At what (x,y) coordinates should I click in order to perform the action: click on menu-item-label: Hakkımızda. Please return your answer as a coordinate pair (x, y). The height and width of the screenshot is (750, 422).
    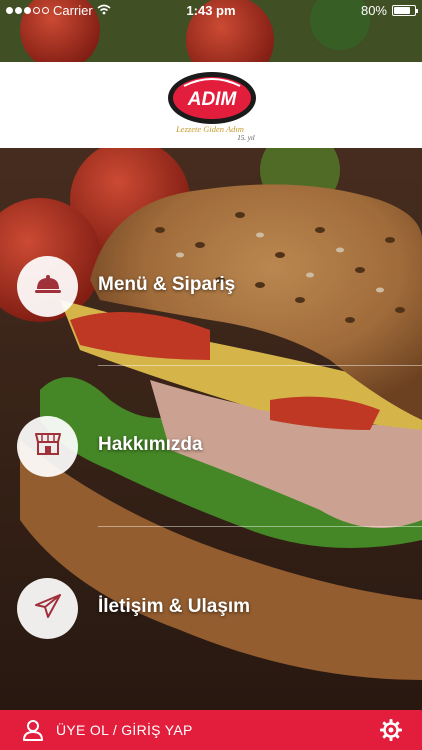
    Looking at the image, I should click on (150, 444).